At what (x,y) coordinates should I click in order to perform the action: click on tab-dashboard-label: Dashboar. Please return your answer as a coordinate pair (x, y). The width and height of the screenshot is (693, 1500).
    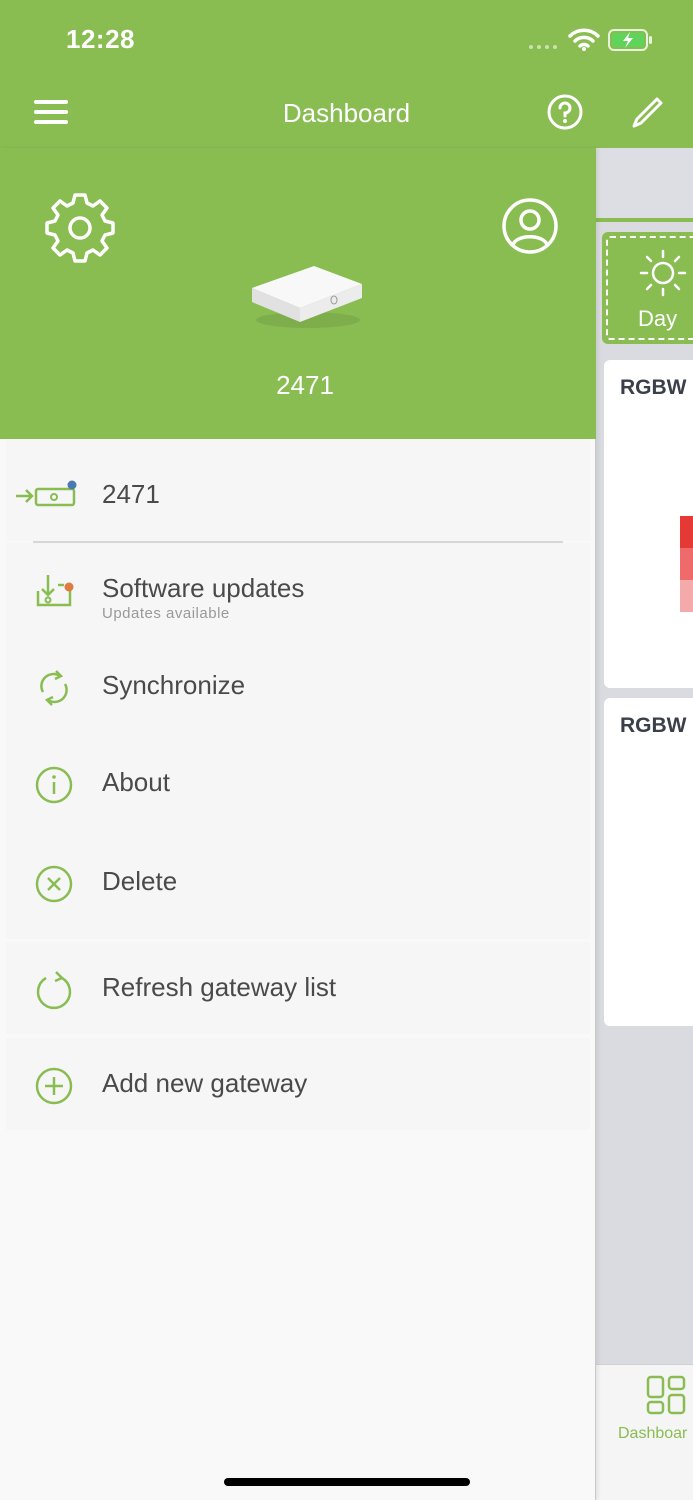
    Looking at the image, I should click on (652, 1434).